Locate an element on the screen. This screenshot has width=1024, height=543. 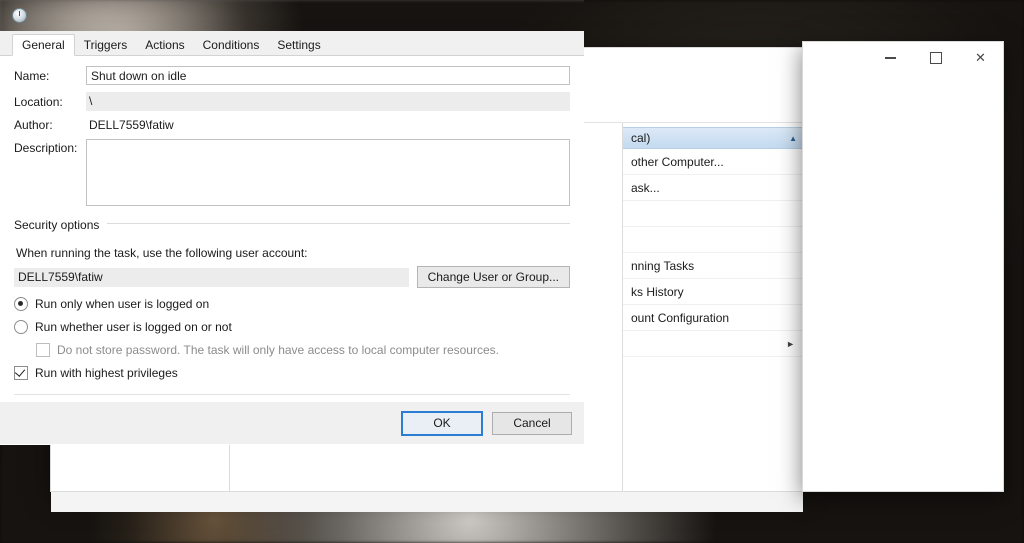
radio-run-only-when-logged-on is located at coordinates (21, 304).